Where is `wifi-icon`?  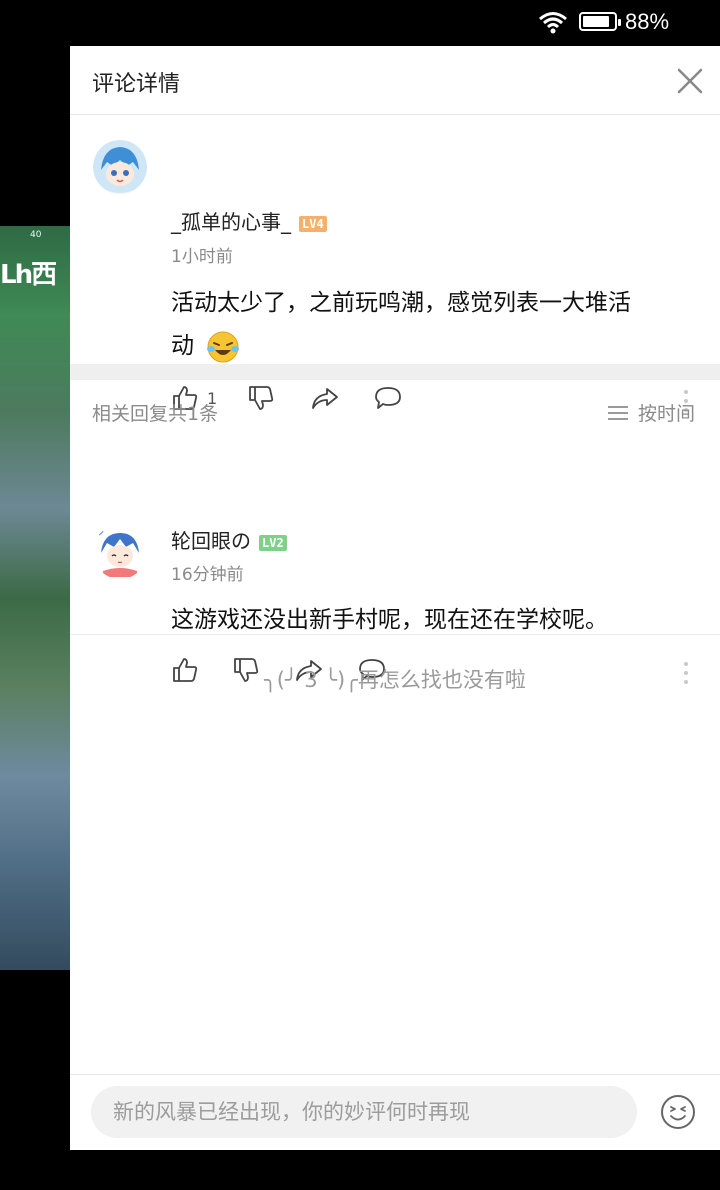 wifi-icon is located at coordinates (553, 23).